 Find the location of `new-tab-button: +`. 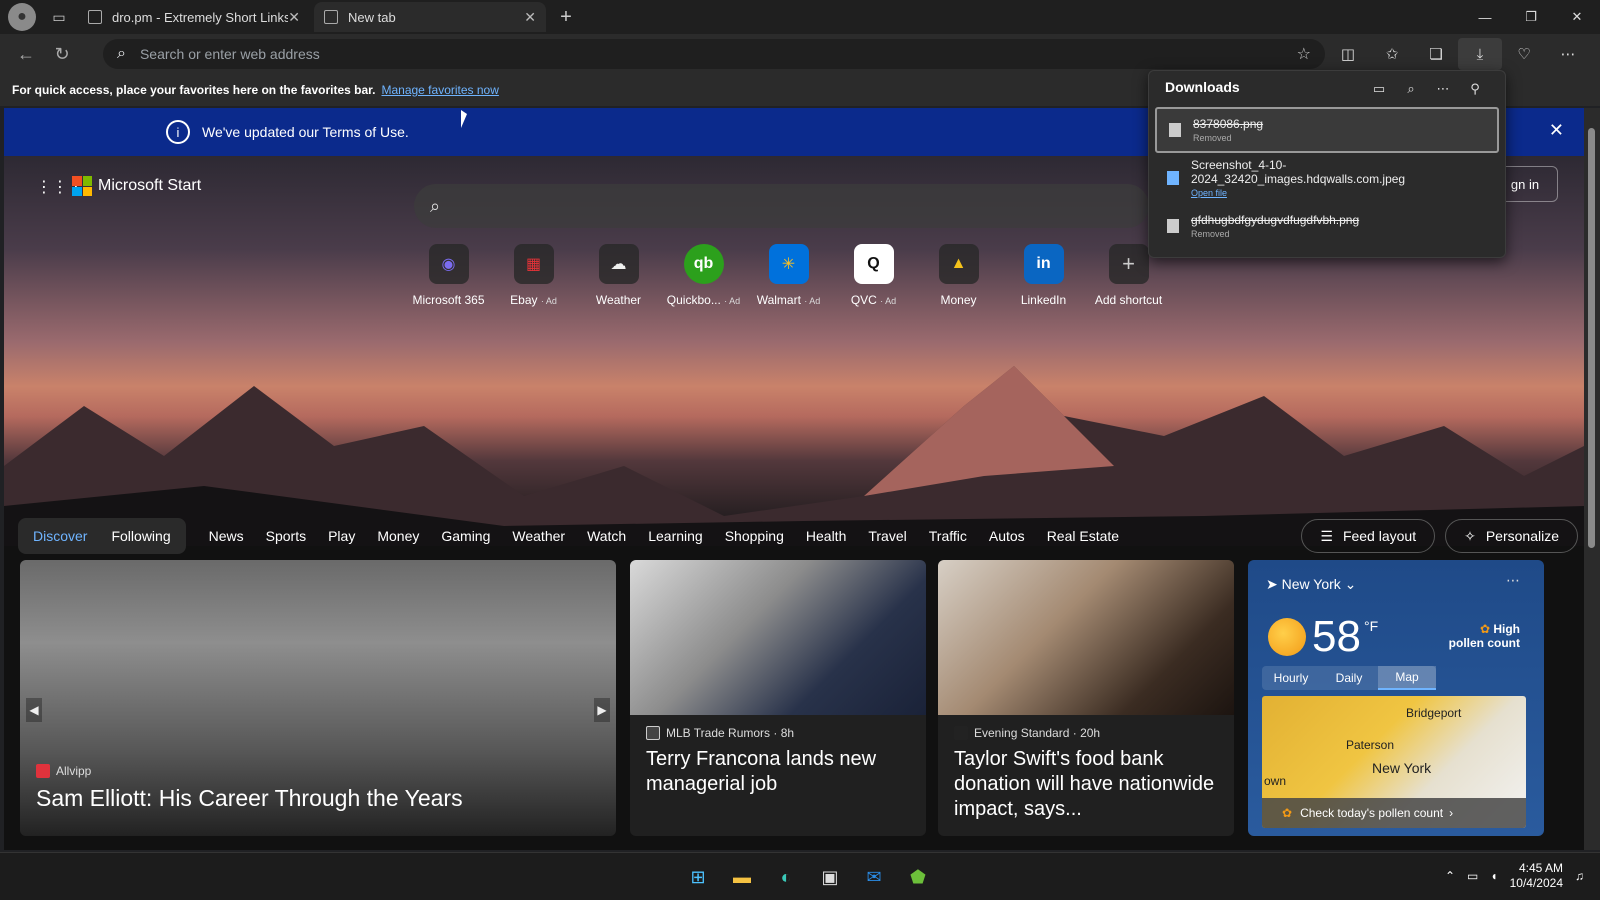

new-tab-button: + is located at coordinates (566, 17).